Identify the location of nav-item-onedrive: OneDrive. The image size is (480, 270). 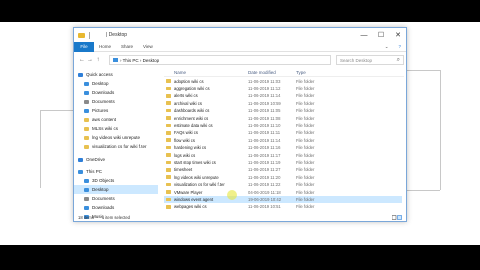
(116, 159).